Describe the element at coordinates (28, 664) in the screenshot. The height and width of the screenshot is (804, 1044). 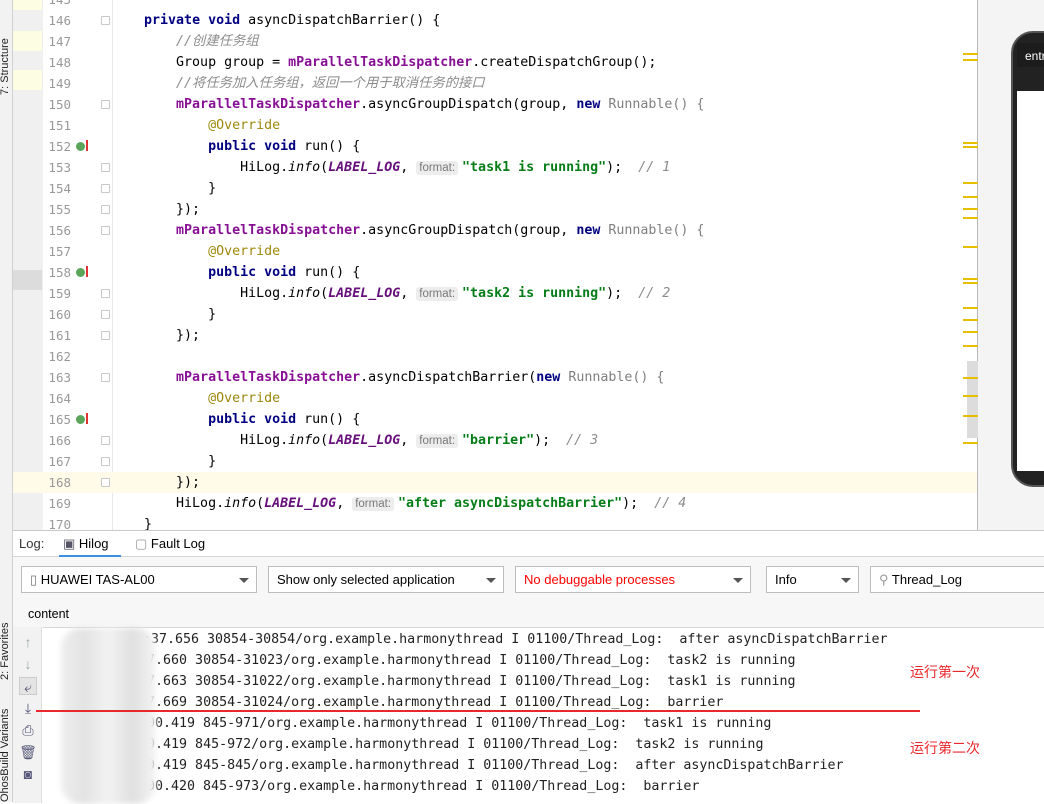
I see `arrow-down-icon: ↓` at that location.